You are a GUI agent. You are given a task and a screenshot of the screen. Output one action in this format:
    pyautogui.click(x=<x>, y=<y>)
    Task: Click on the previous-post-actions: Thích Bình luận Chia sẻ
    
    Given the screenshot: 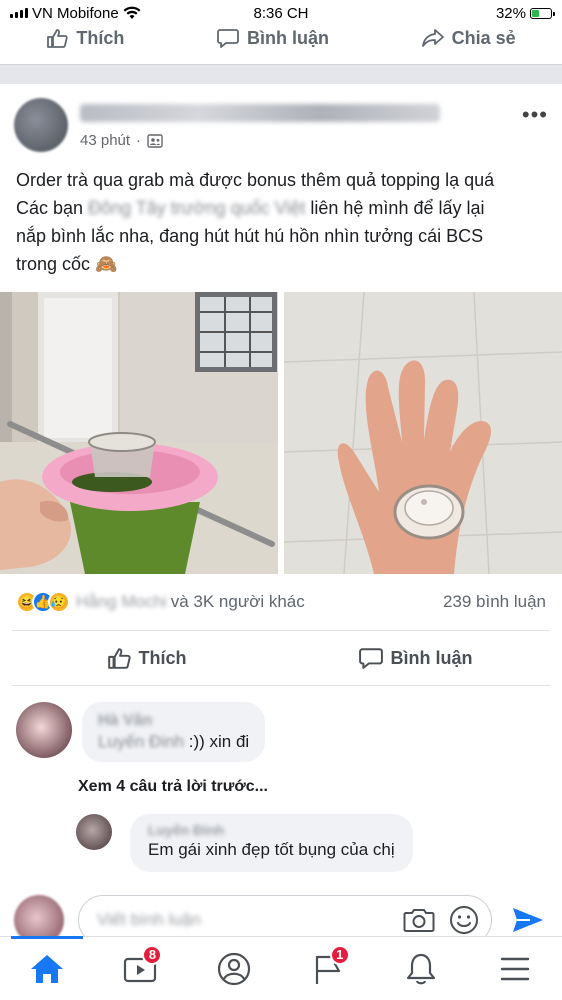 What is the action you would take?
    pyautogui.click(x=281, y=38)
    